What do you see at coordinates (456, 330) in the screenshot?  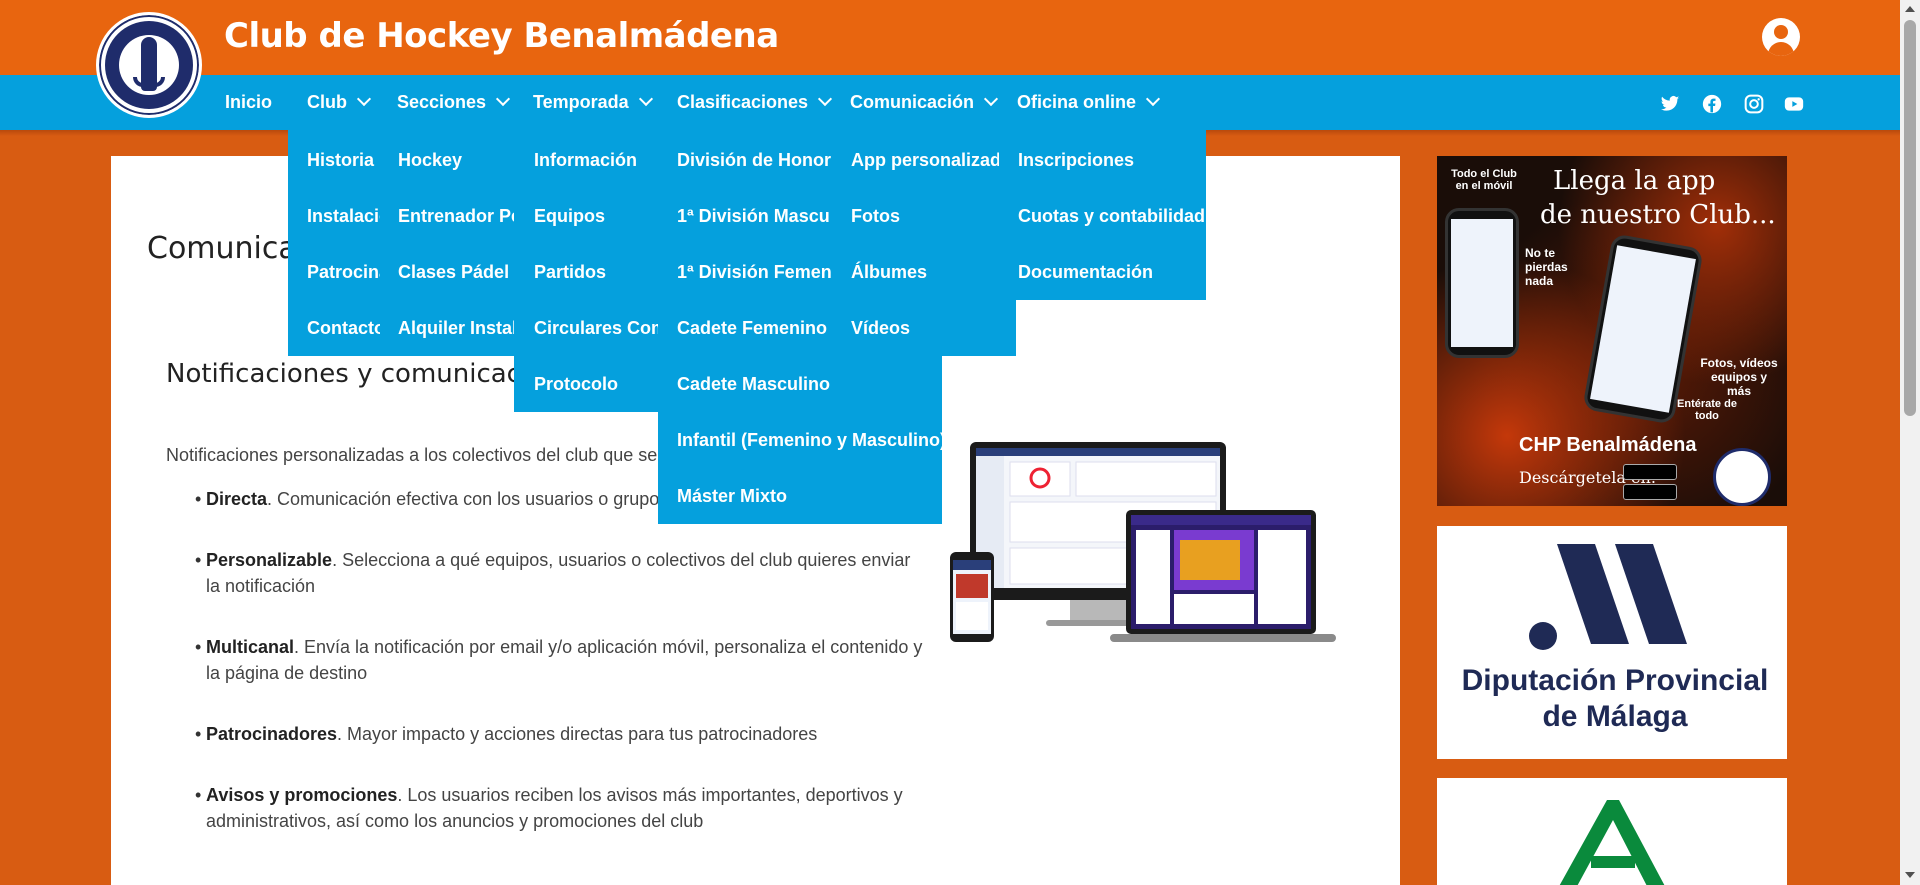 I see `menu-item-alquiler-instalaciones: Alquiler Instalaciones` at bounding box center [456, 330].